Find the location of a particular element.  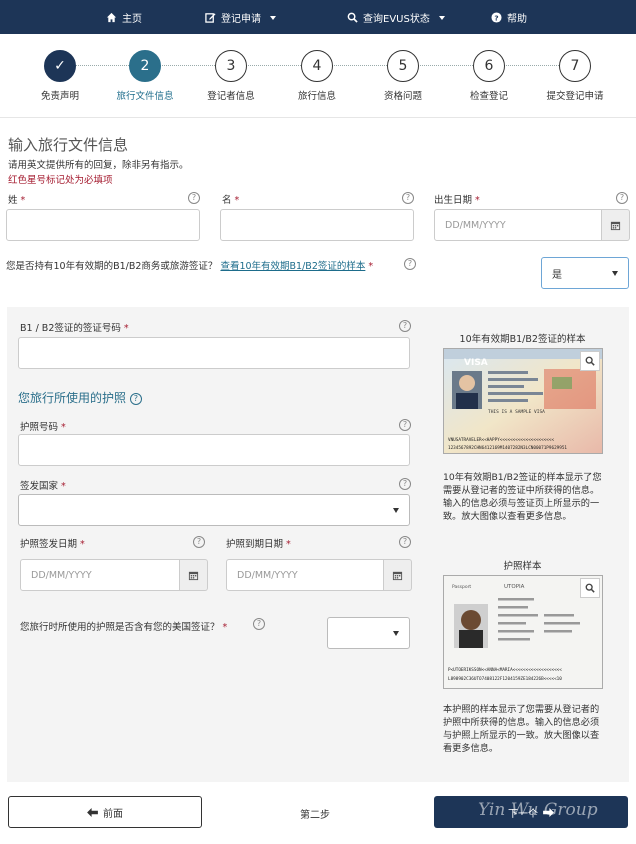

nav-home-label: 主页 is located at coordinates (132, 19).